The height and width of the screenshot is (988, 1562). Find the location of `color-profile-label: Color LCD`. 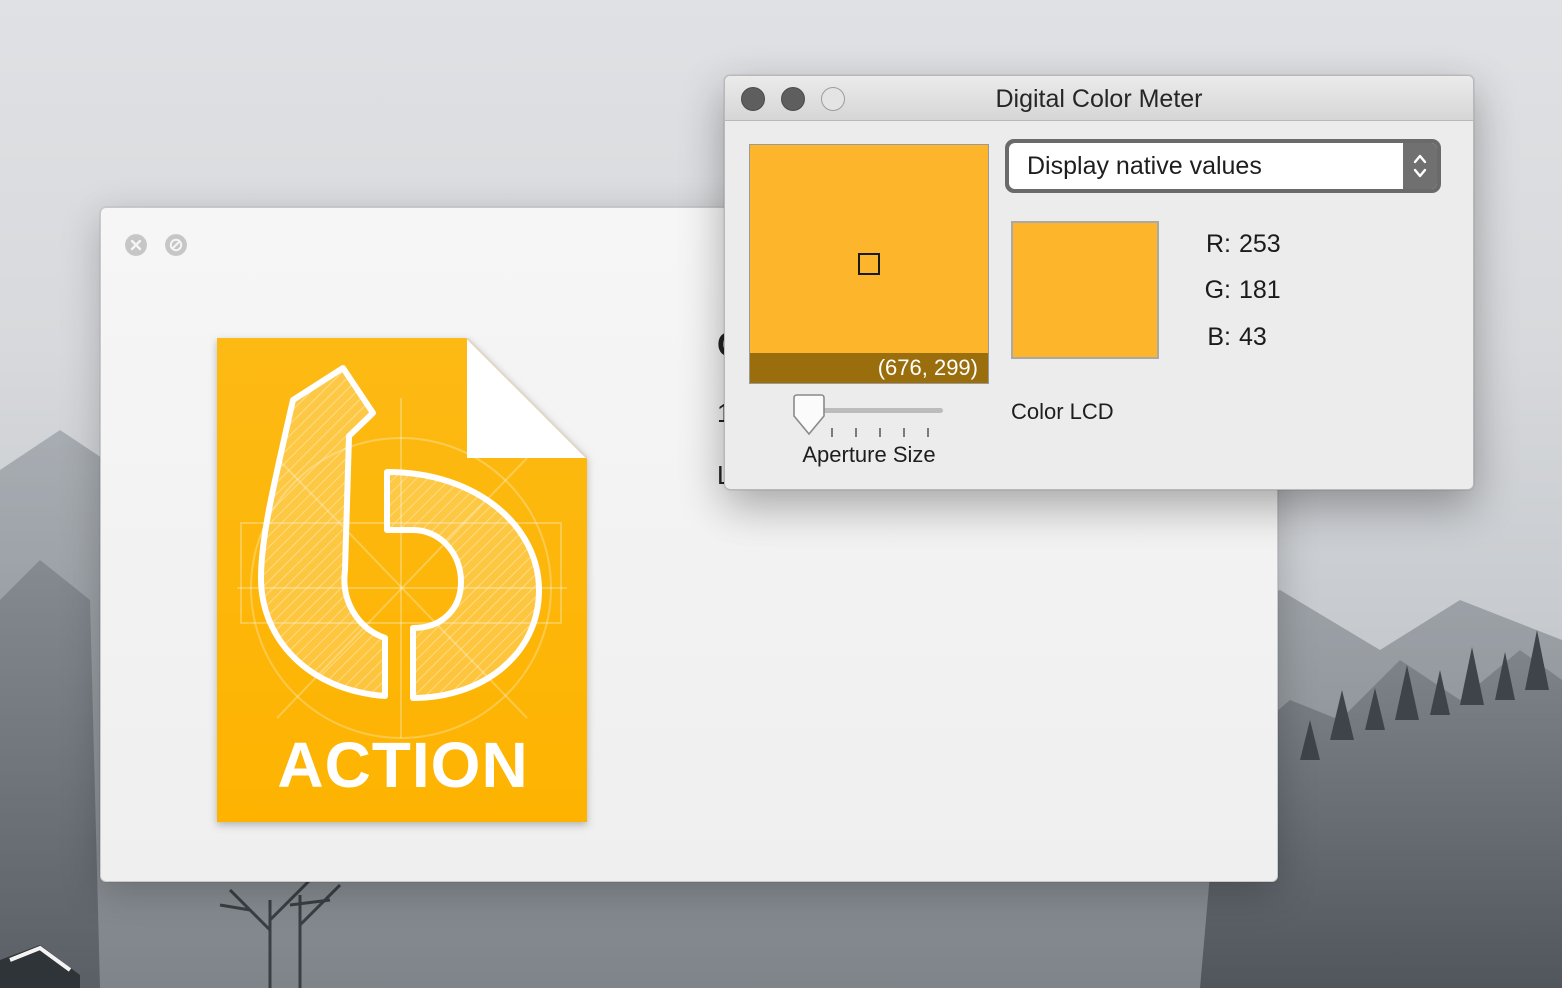

color-profile-label: Color LCD is located at coordinates (1062, 411).